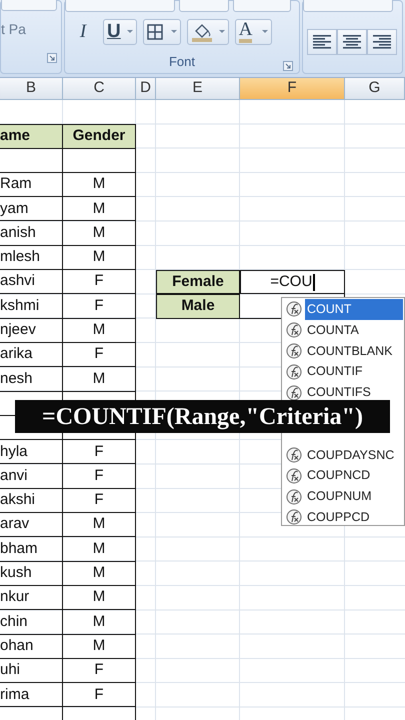 Image resolution: width=405 pixels, height=720 pixels. What do you see at coordinates (31, 89) in the screenshot?
I see `column-header: B` at bounding box center [31, 89].